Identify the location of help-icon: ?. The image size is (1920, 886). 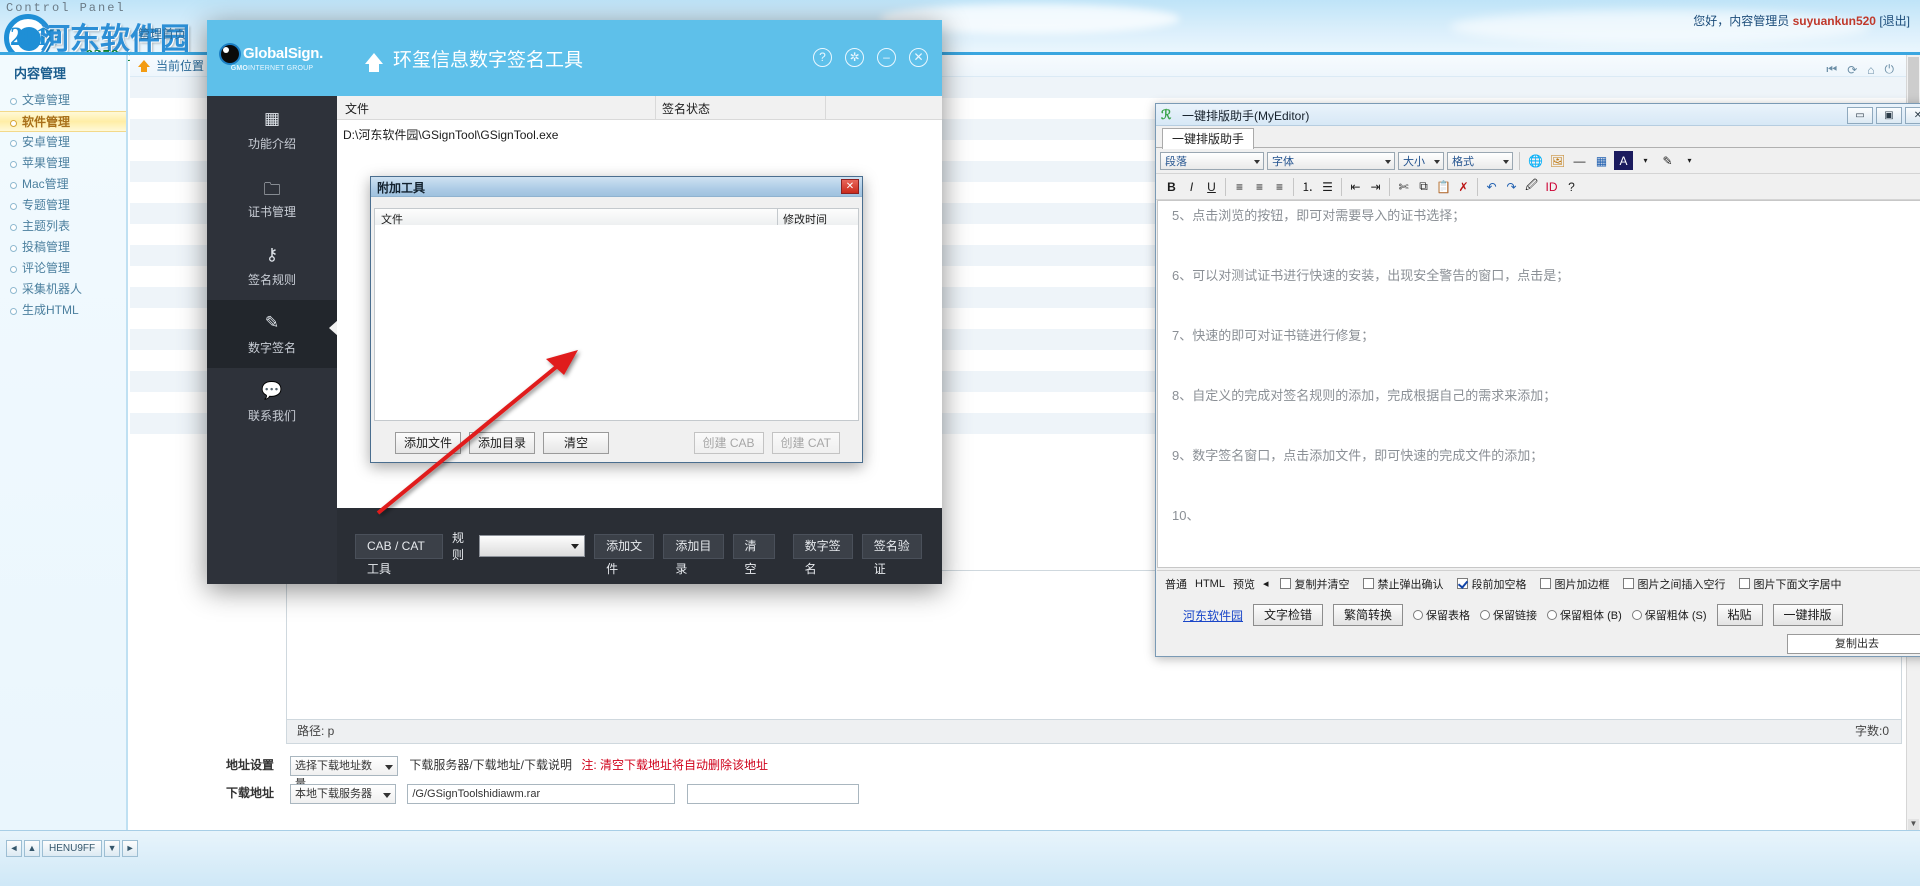
(1571, 186).